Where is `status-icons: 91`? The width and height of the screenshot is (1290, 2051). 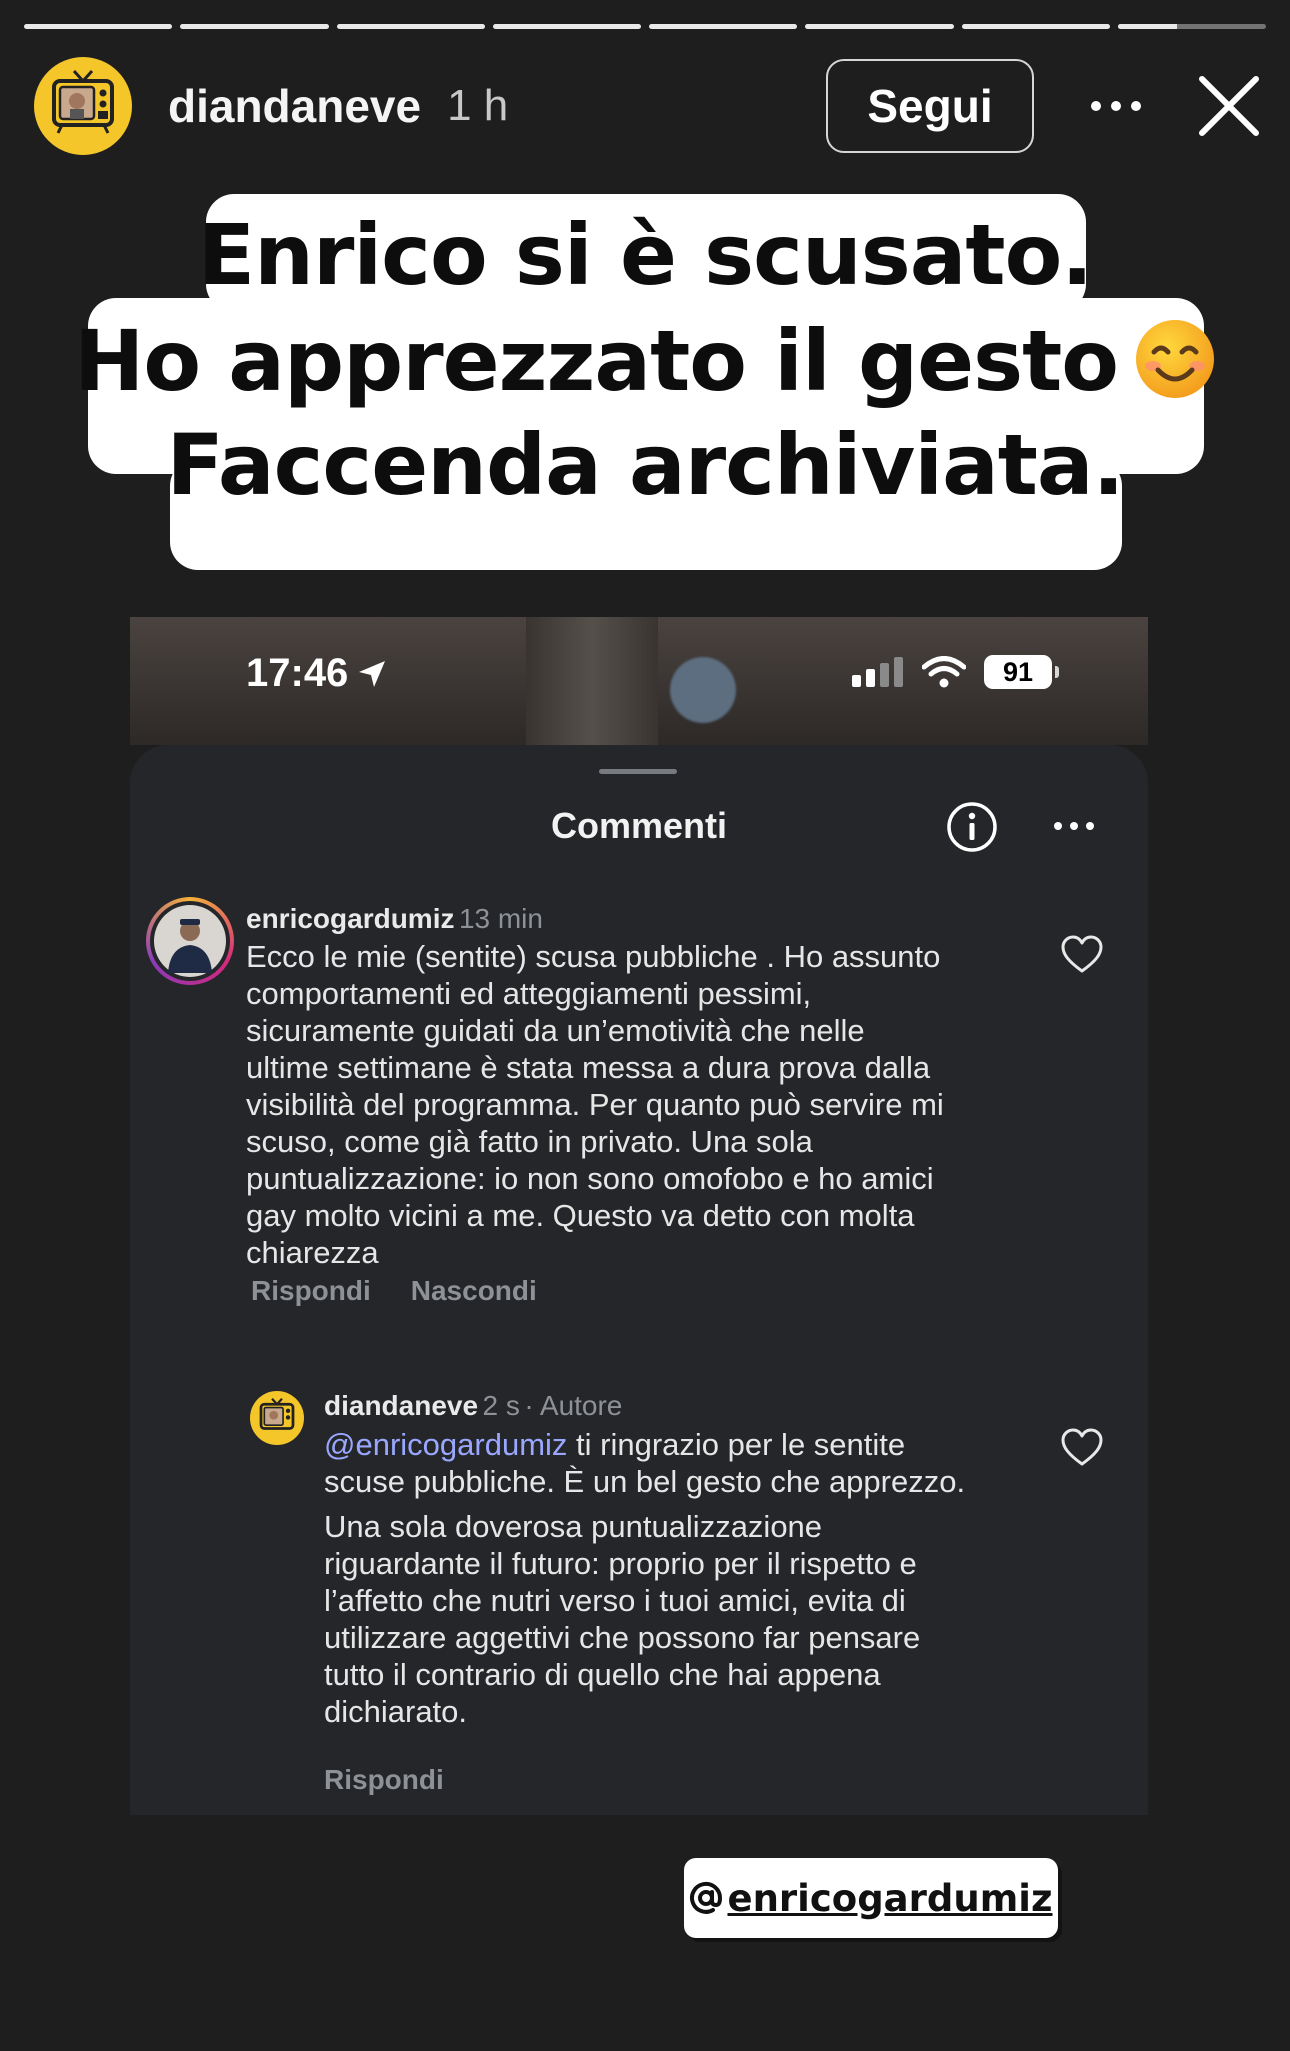
status-icons: 91 is located at coordinates (955, 672).